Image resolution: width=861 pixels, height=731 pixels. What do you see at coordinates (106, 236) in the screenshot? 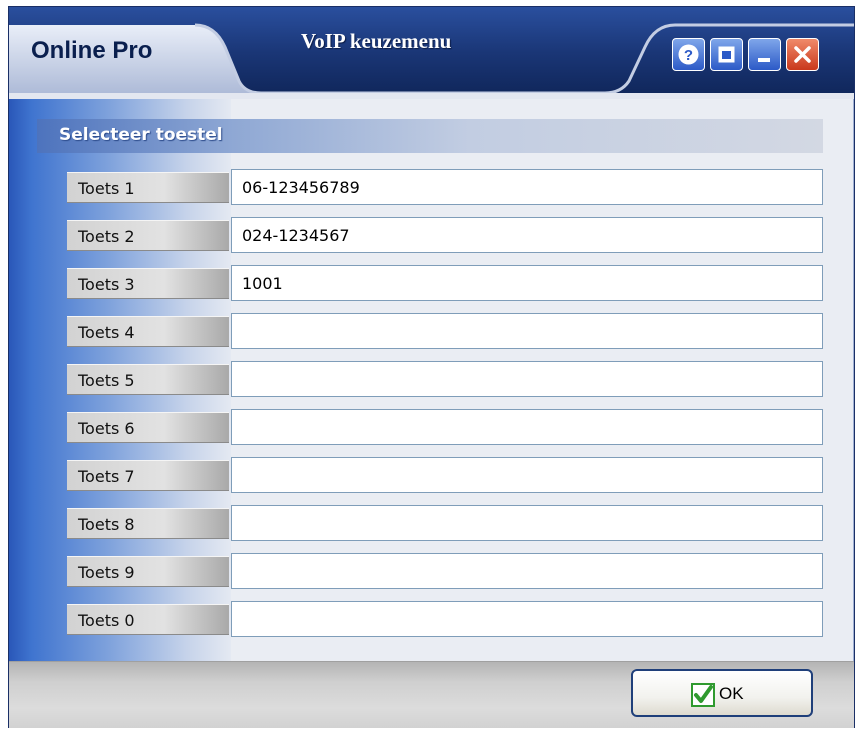
I see `key-label-text: Toets 2` at bounding box center [106, 236].